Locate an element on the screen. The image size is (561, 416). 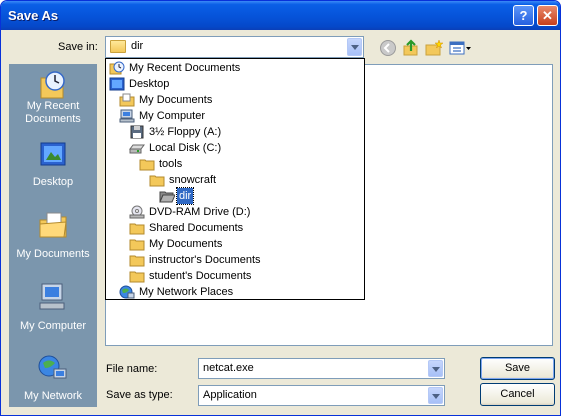
place-label: Desktop is located at coordinates (53, 182).